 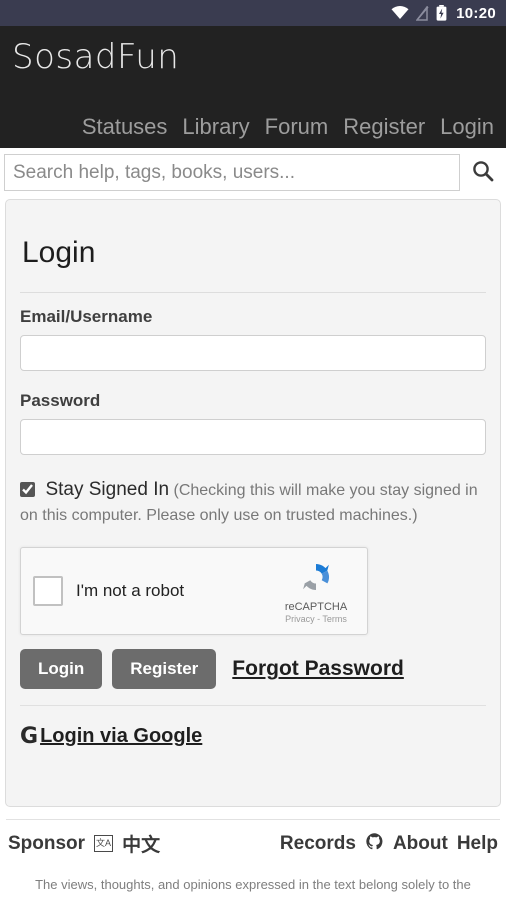 I want to click on stay-signed-in-checkbox, so click(x=27, y=489).